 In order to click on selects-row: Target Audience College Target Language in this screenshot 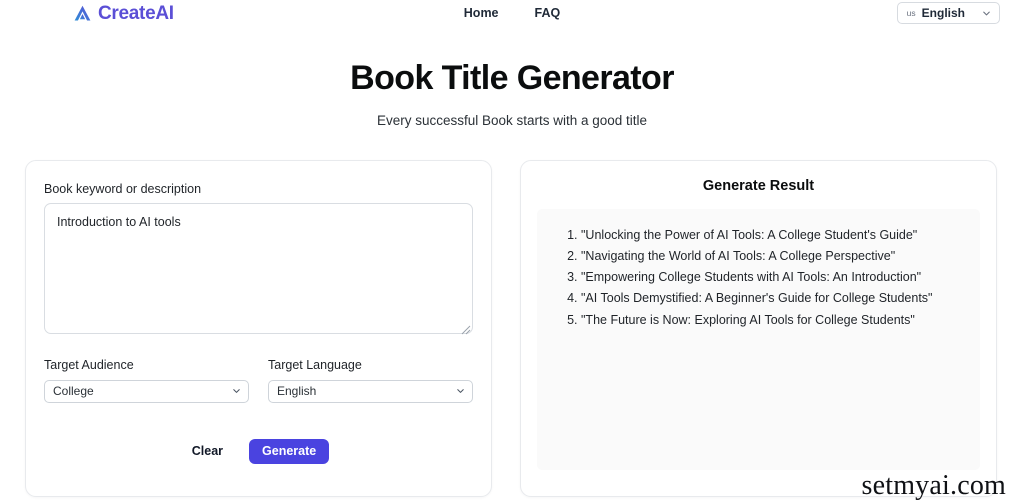, I will do `click(258, 381)`.